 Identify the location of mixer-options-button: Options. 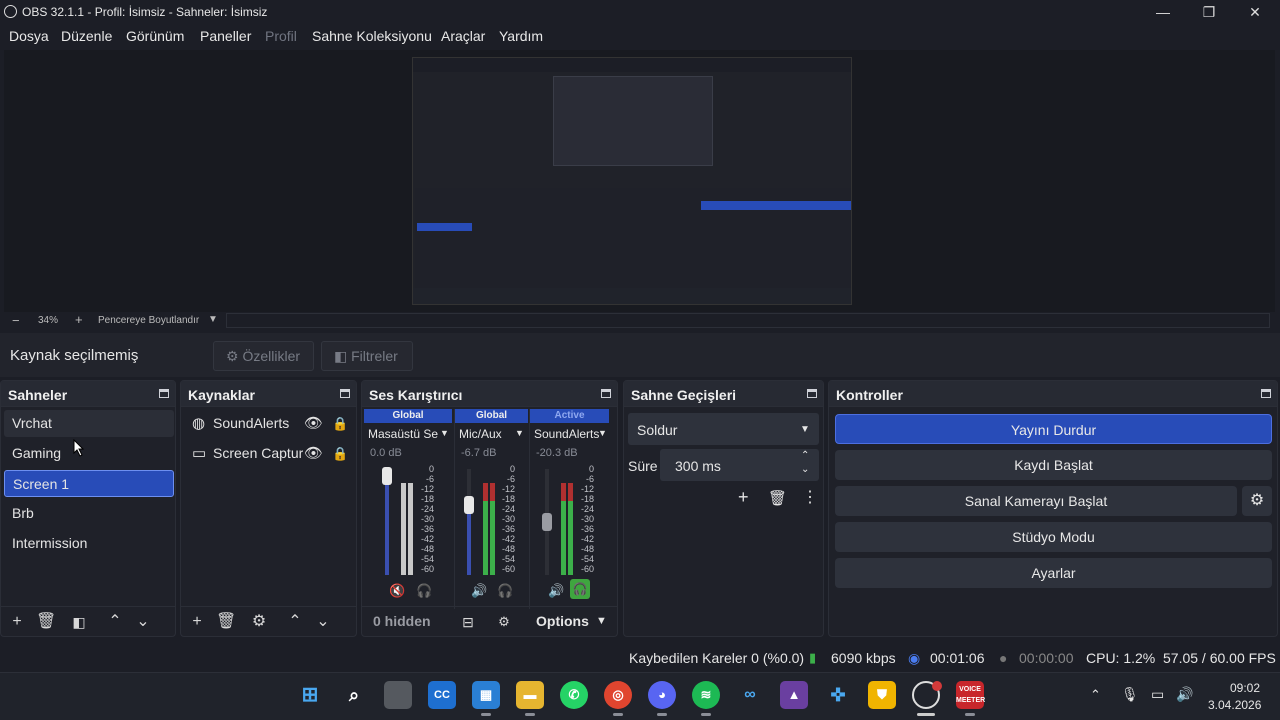
(562, 621).